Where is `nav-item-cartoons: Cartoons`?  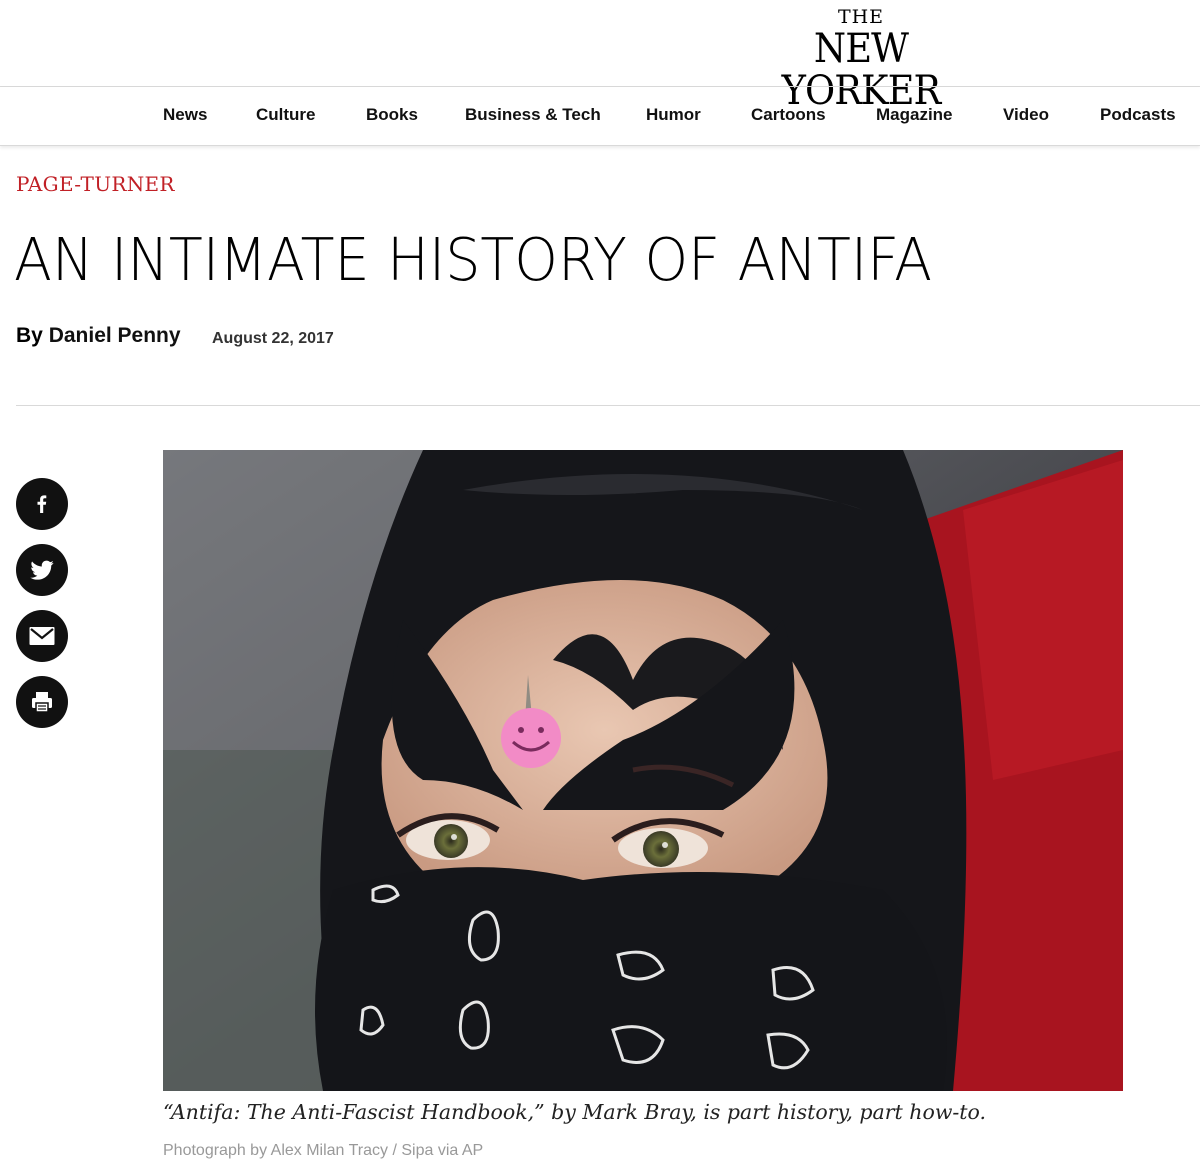
nav-item-cartoons: Cartoons is located at coordinates (788, 116).